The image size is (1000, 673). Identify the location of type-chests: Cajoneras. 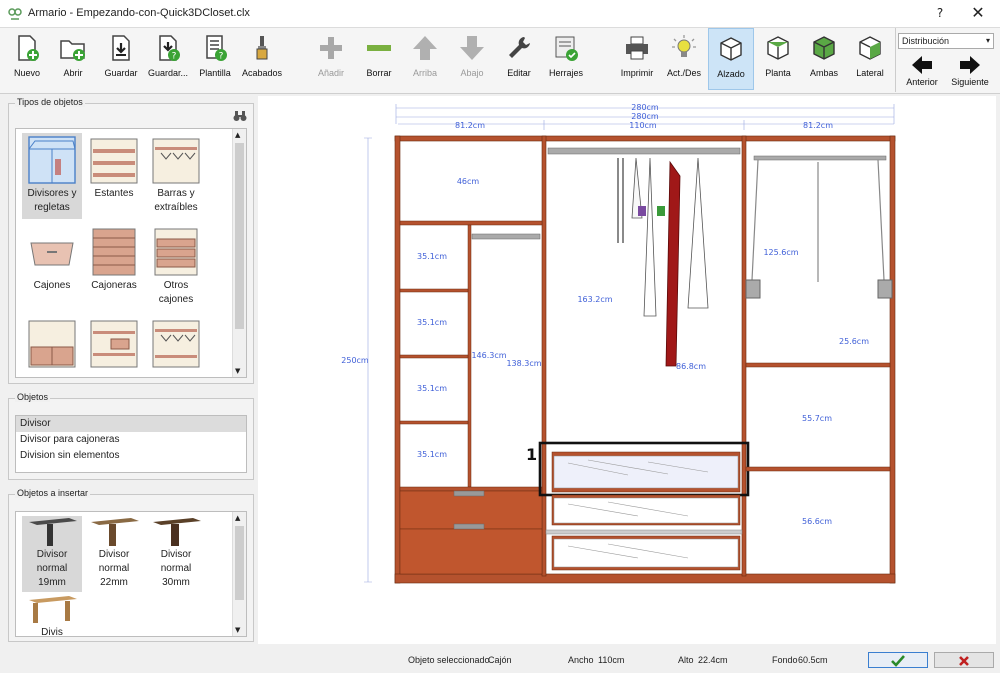
(114, 268).